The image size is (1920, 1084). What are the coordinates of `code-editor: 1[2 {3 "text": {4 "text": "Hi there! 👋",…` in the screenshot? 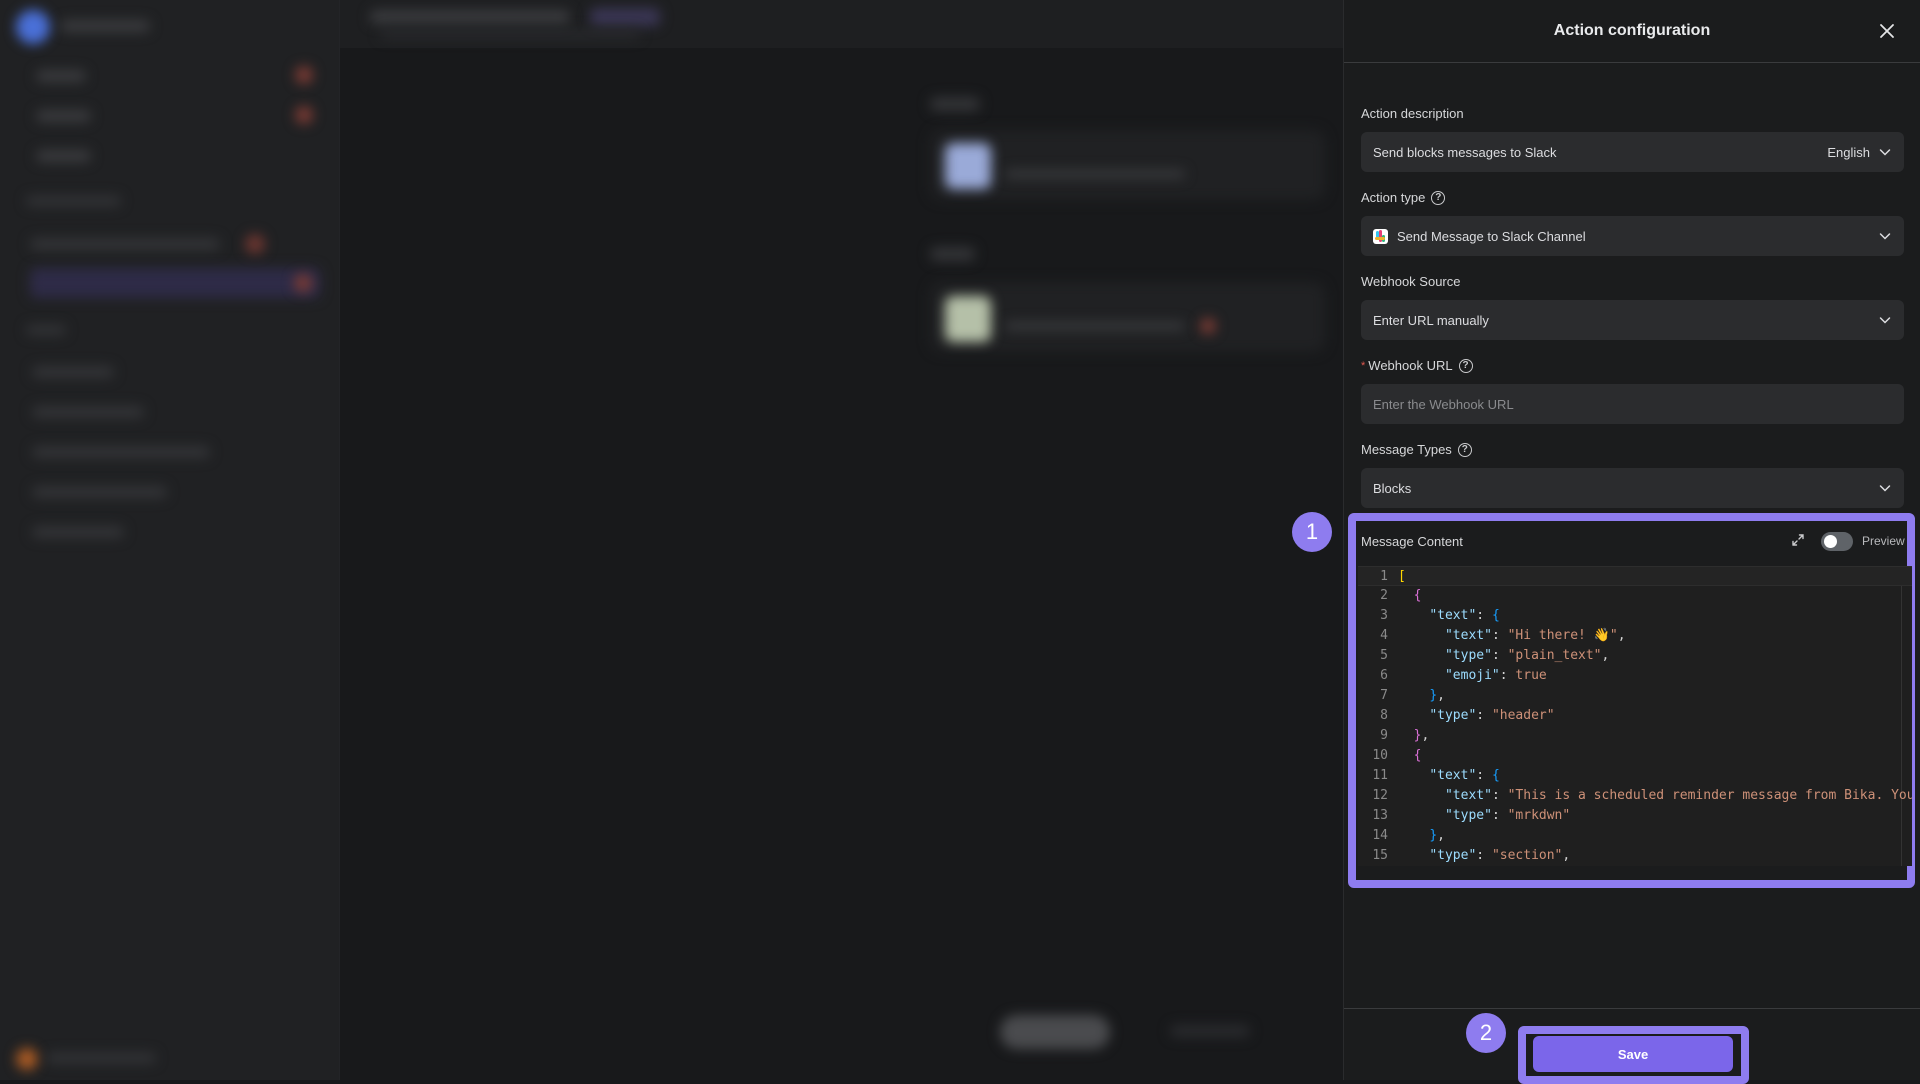 It's located at (1635, 716).